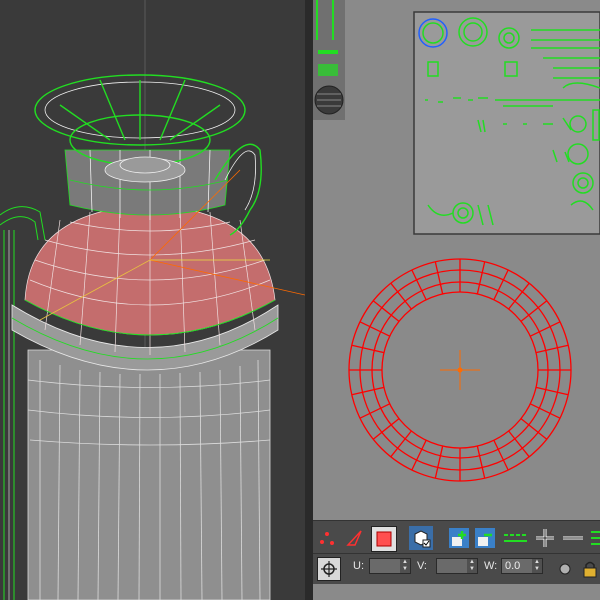 The height and width of the screenshot is (600, 600). Describe the element at coordinates (329, 569) in the screenshot. I see `snap-icon` at that location.